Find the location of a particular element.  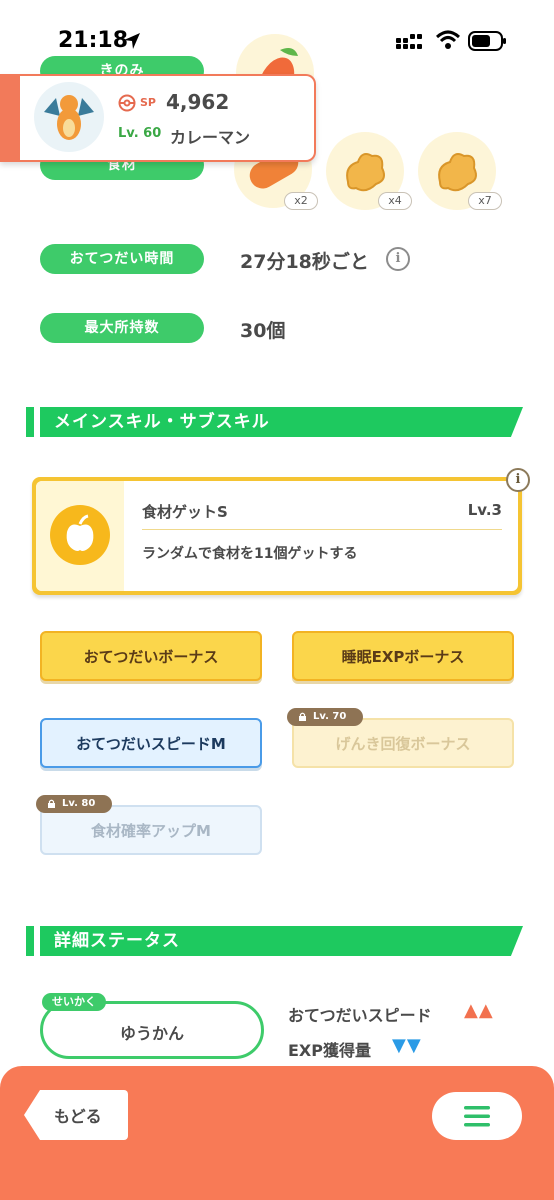

menu-button is located at coordinates (477, 1116).